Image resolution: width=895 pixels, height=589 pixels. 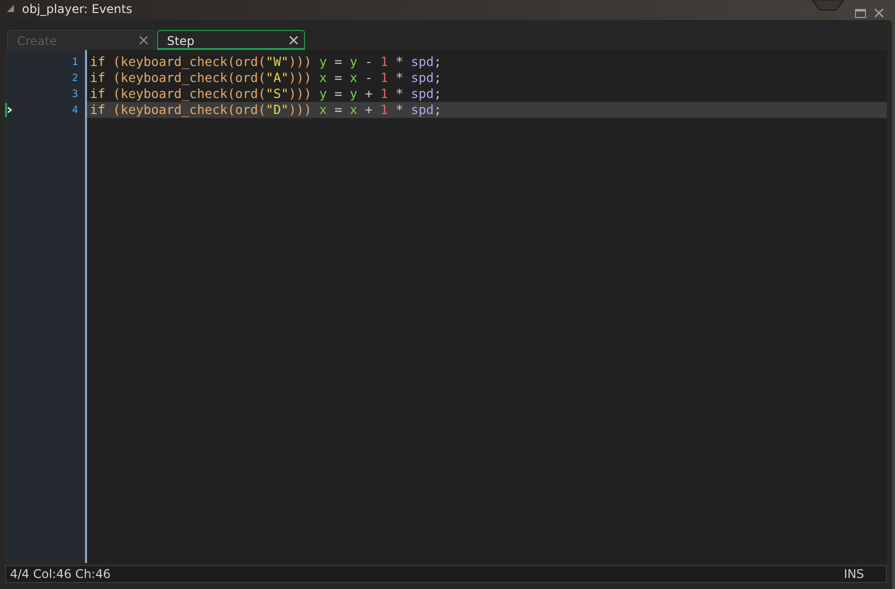 What do you see at coordinates (75, 62) in the screenshot?
I see `line-number: 1` at bounding box center [75, 62].